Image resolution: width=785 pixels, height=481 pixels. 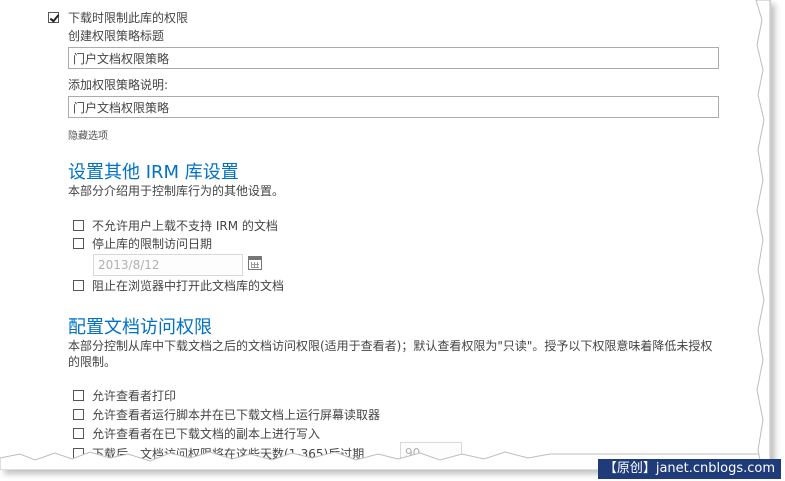 What do you see at coordinates (168, 265) in the screenshot?
I see `stop-date-input` at bounding box center [168, 265].